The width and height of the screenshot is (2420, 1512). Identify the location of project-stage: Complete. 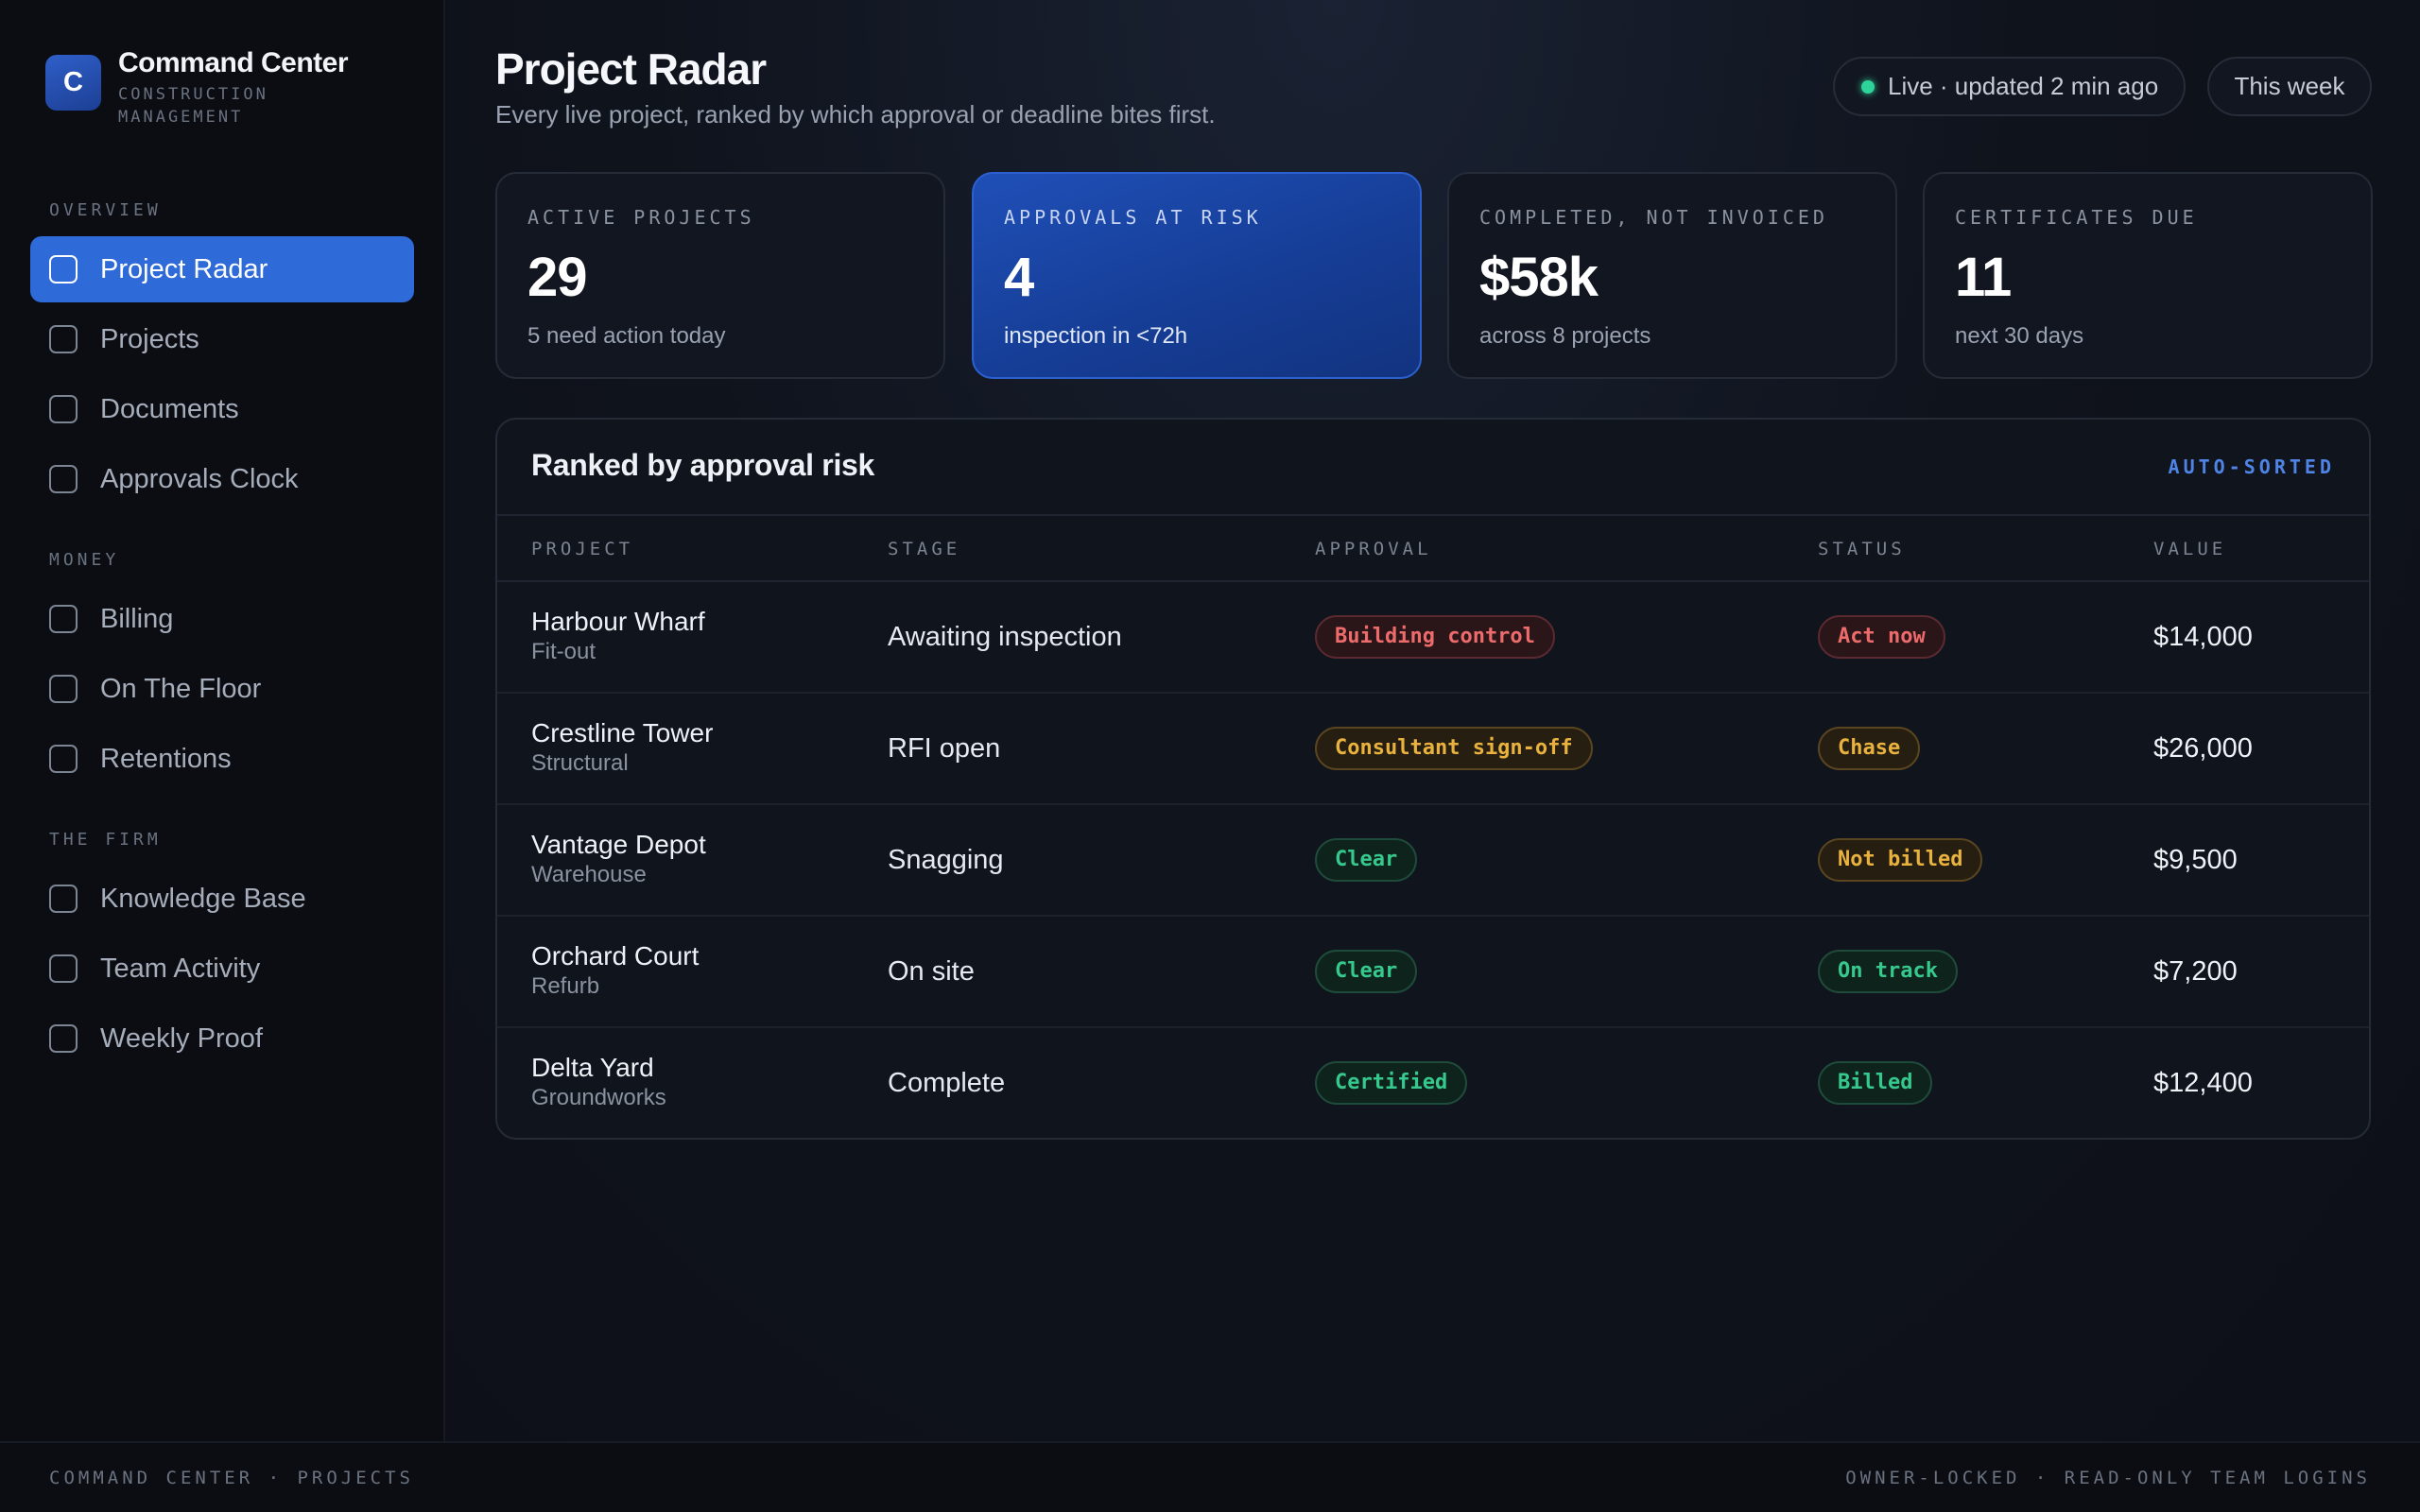
(947, 1083).